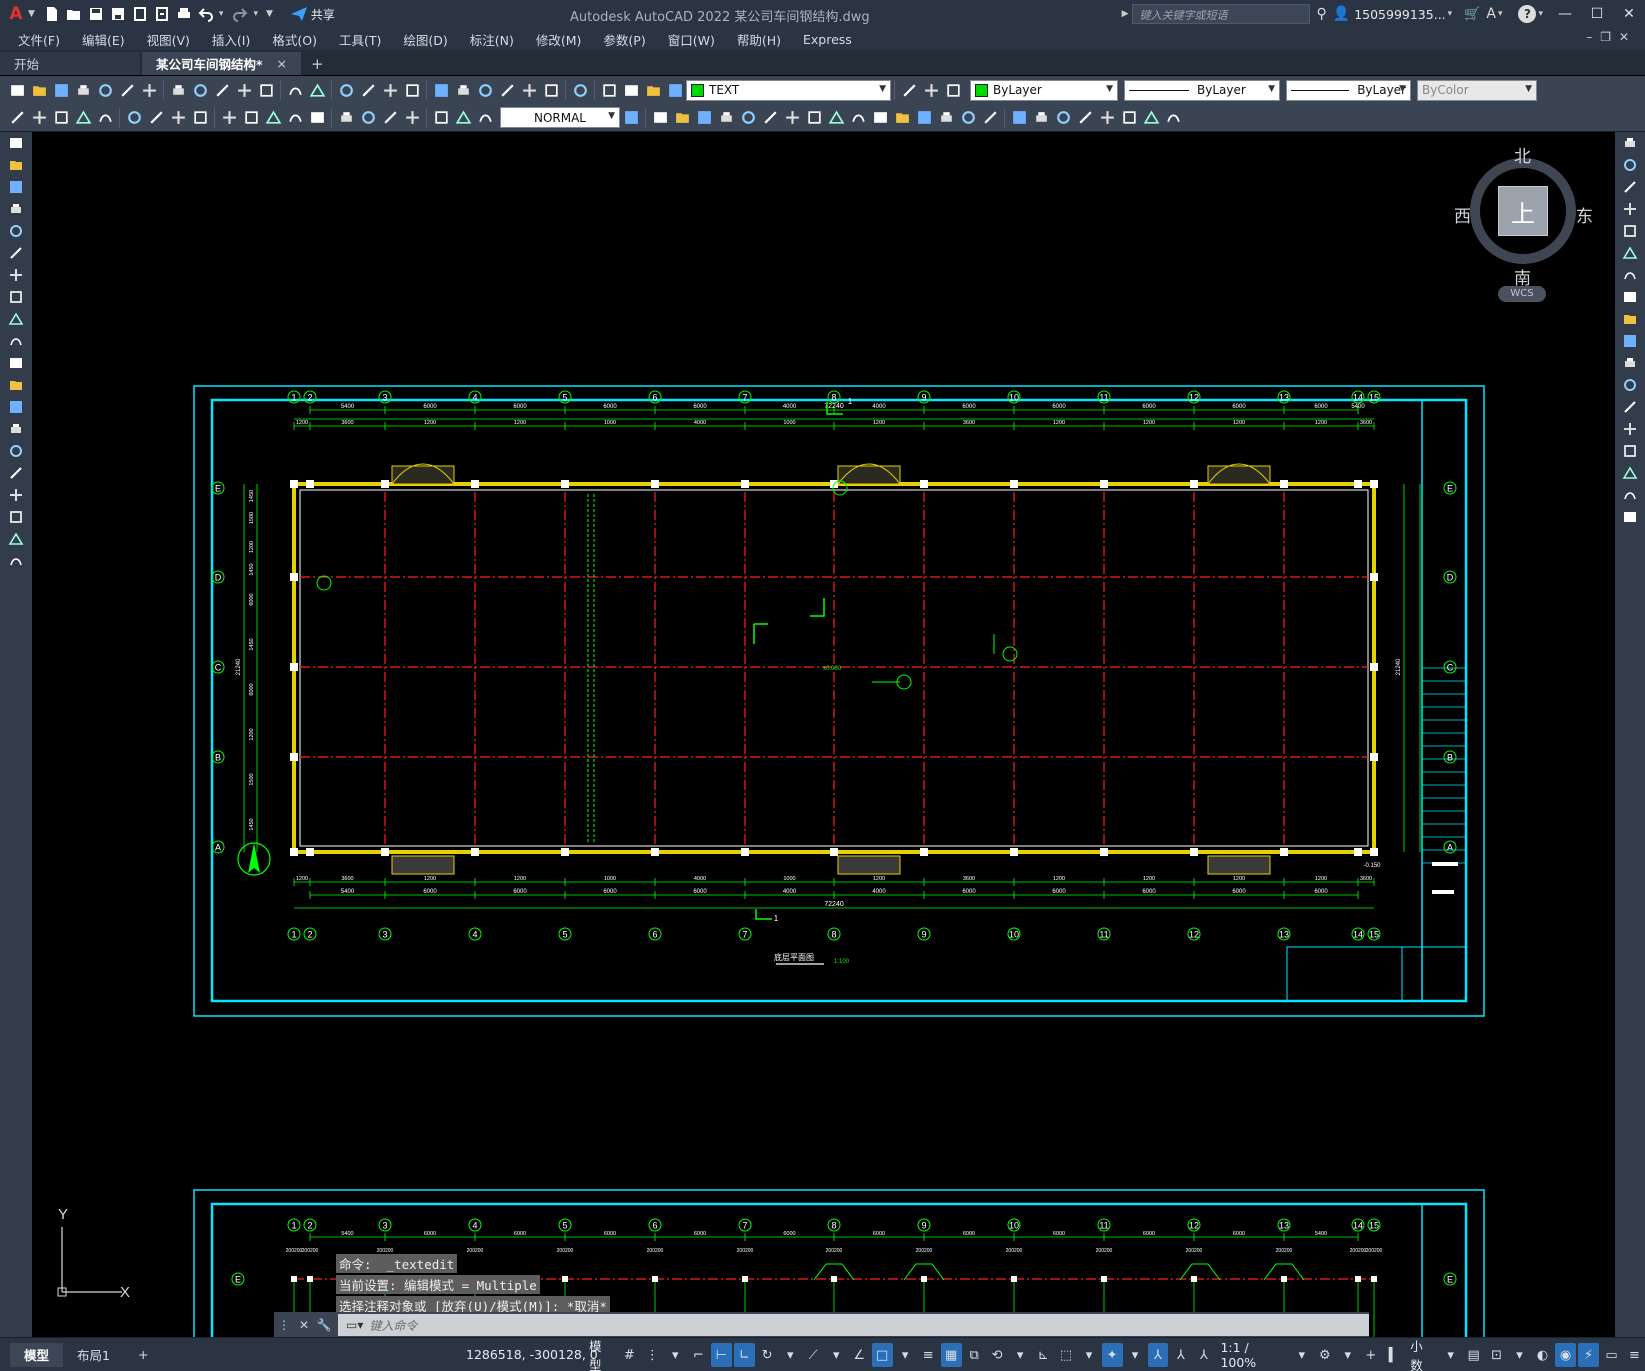  Describe the element at coordinates (1020, 1355) in the screenshot. I see `3d-osnap-dropdown-icon: ▾` at that location.